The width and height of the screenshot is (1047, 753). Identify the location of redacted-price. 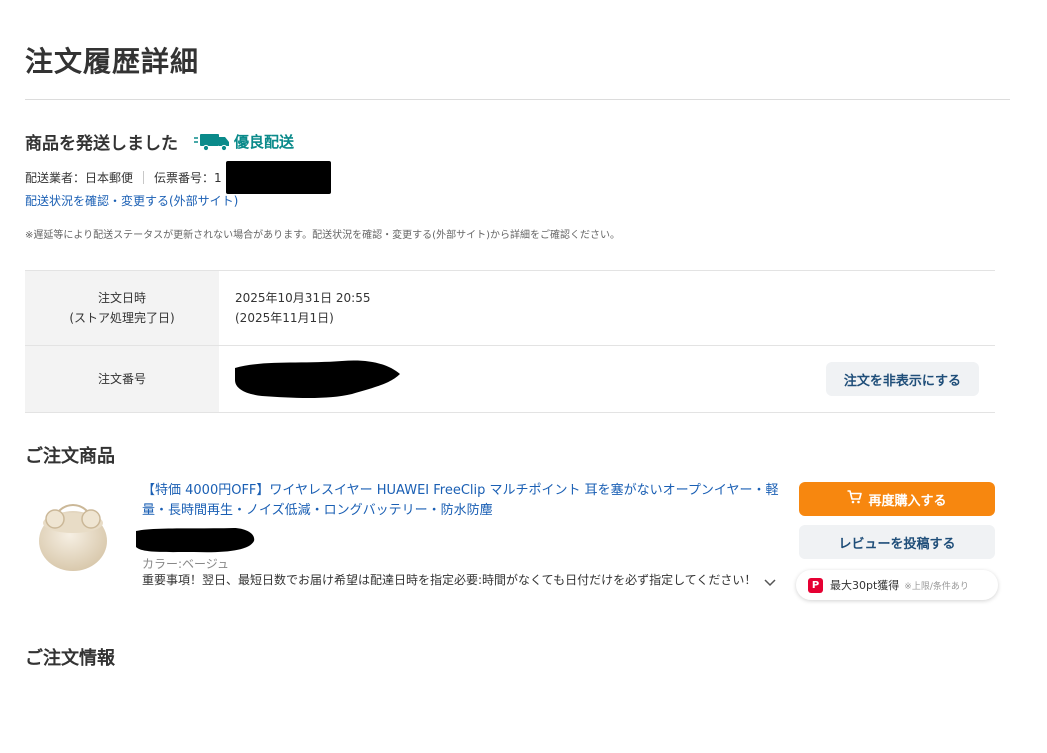
(196, 540).